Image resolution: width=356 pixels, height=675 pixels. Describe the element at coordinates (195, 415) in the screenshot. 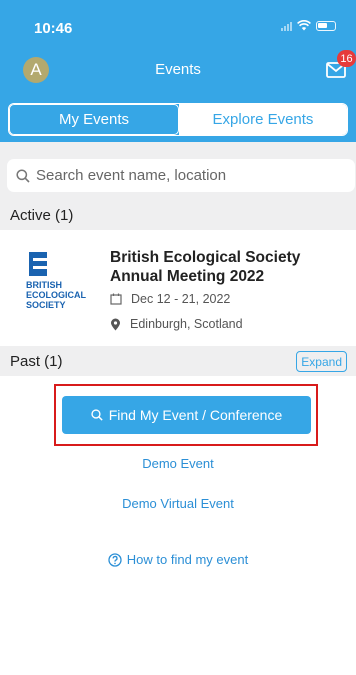

I see `find-event-label: Find My Event / Conference` at that location.